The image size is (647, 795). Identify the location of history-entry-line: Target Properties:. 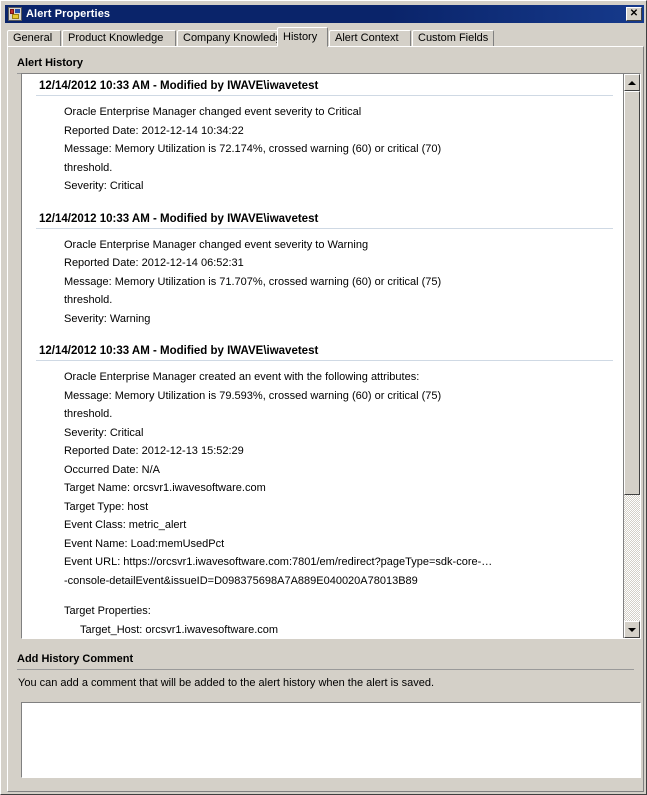
(107, 611).